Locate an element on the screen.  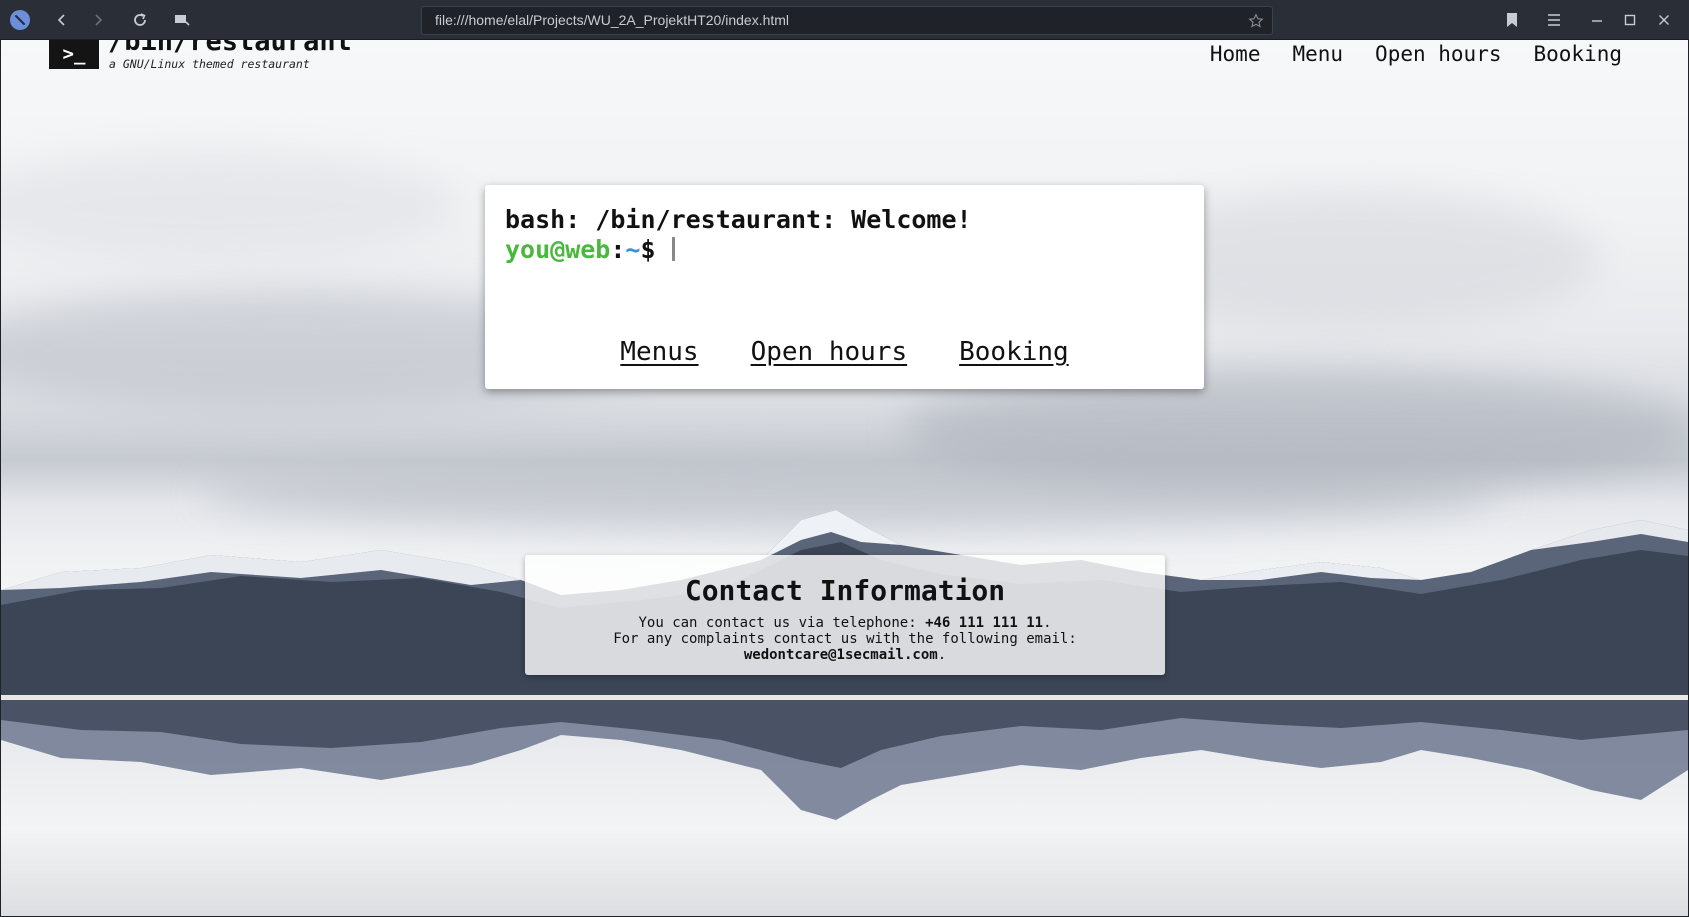
lake-reflection-image is located at coordinates (844, 760).